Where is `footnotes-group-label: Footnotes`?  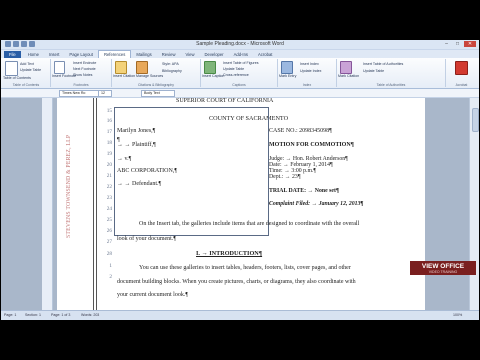
footnotes-group-label: Footnotes is located at coordinates (81, 85).